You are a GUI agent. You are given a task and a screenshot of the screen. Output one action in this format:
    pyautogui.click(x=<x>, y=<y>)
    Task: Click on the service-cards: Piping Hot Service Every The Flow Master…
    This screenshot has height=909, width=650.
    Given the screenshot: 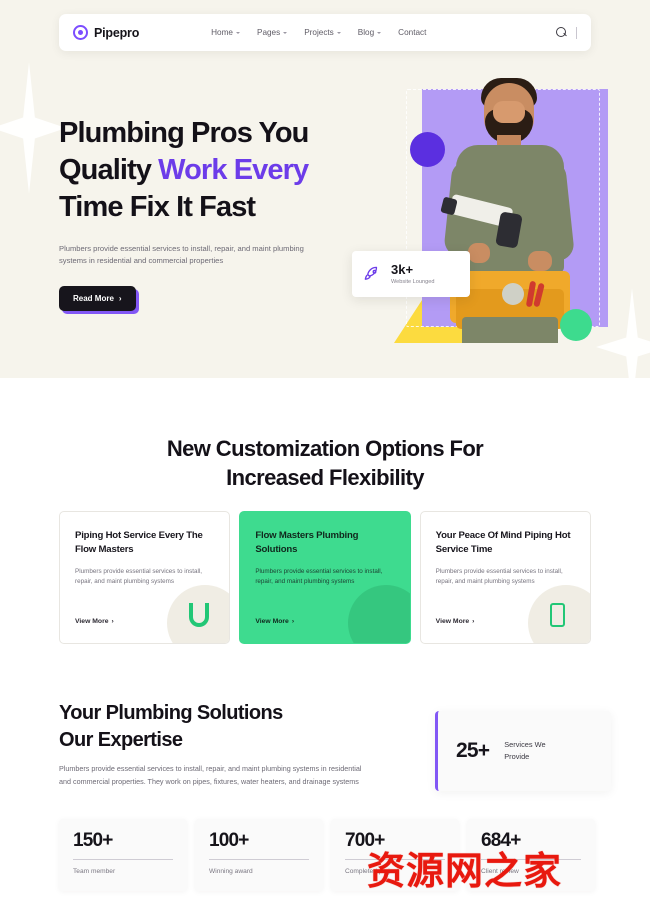 What is the action you would take?
    pyautogui.click(x=325, y=577)
    